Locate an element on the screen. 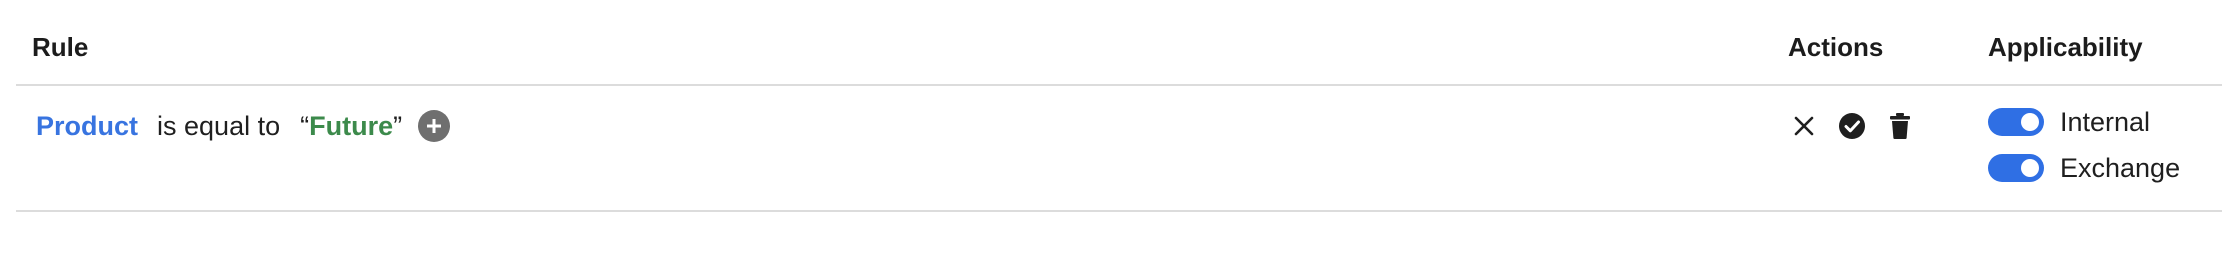 The image size is (2222, 258). delete-button is located at coordinates (1900, 126).